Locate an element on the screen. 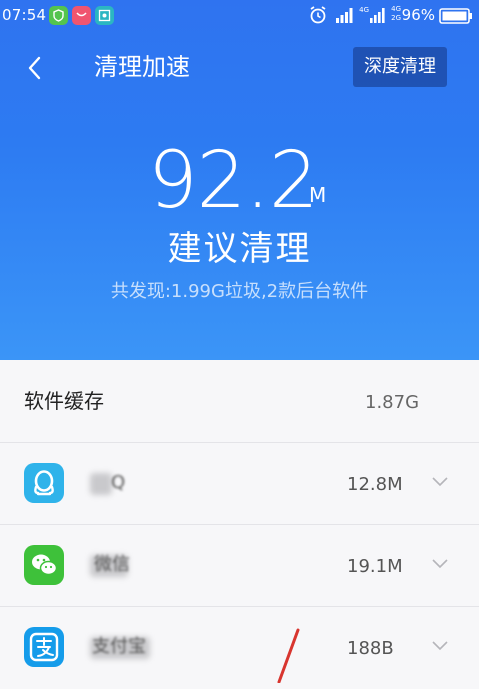 The width and height of the screenshot is (479, 689). wechat-icon is located at coordinates (44, 565).